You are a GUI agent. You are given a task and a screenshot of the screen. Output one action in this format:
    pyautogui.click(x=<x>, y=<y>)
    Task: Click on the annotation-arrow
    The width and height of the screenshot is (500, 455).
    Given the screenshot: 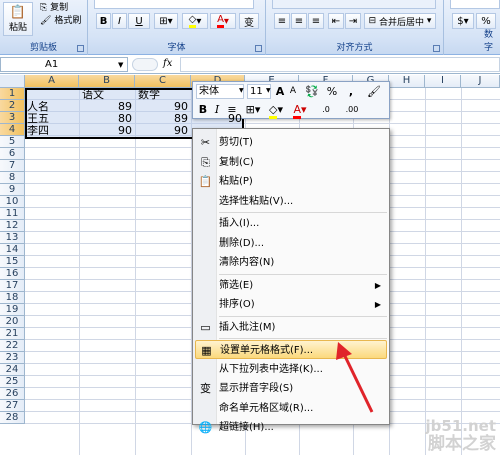 What is the action you would take?
    pyautogui.click(x=355, y=377)
    